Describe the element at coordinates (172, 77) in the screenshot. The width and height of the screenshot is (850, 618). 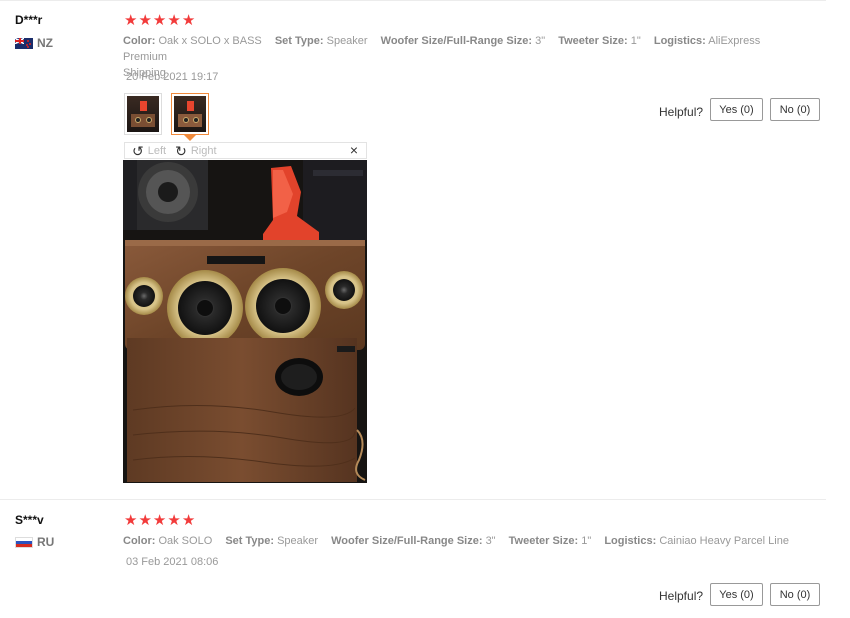
I see `review-date: 20 Feb 2021 19:17` at that location.